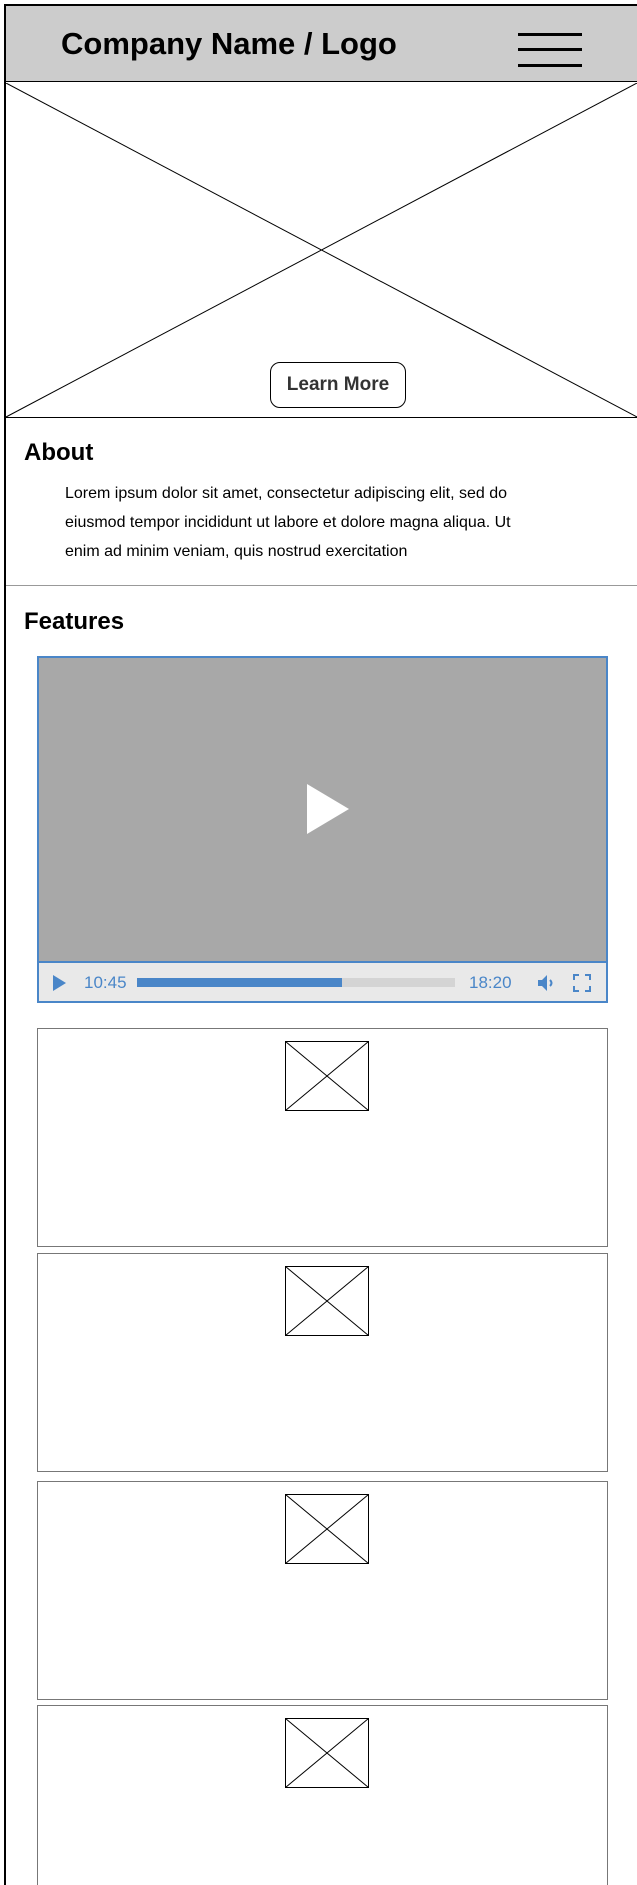 The height and width of the screenshot is (1885, 637). I want to click on current-time: 10:45, so click(105, 982).